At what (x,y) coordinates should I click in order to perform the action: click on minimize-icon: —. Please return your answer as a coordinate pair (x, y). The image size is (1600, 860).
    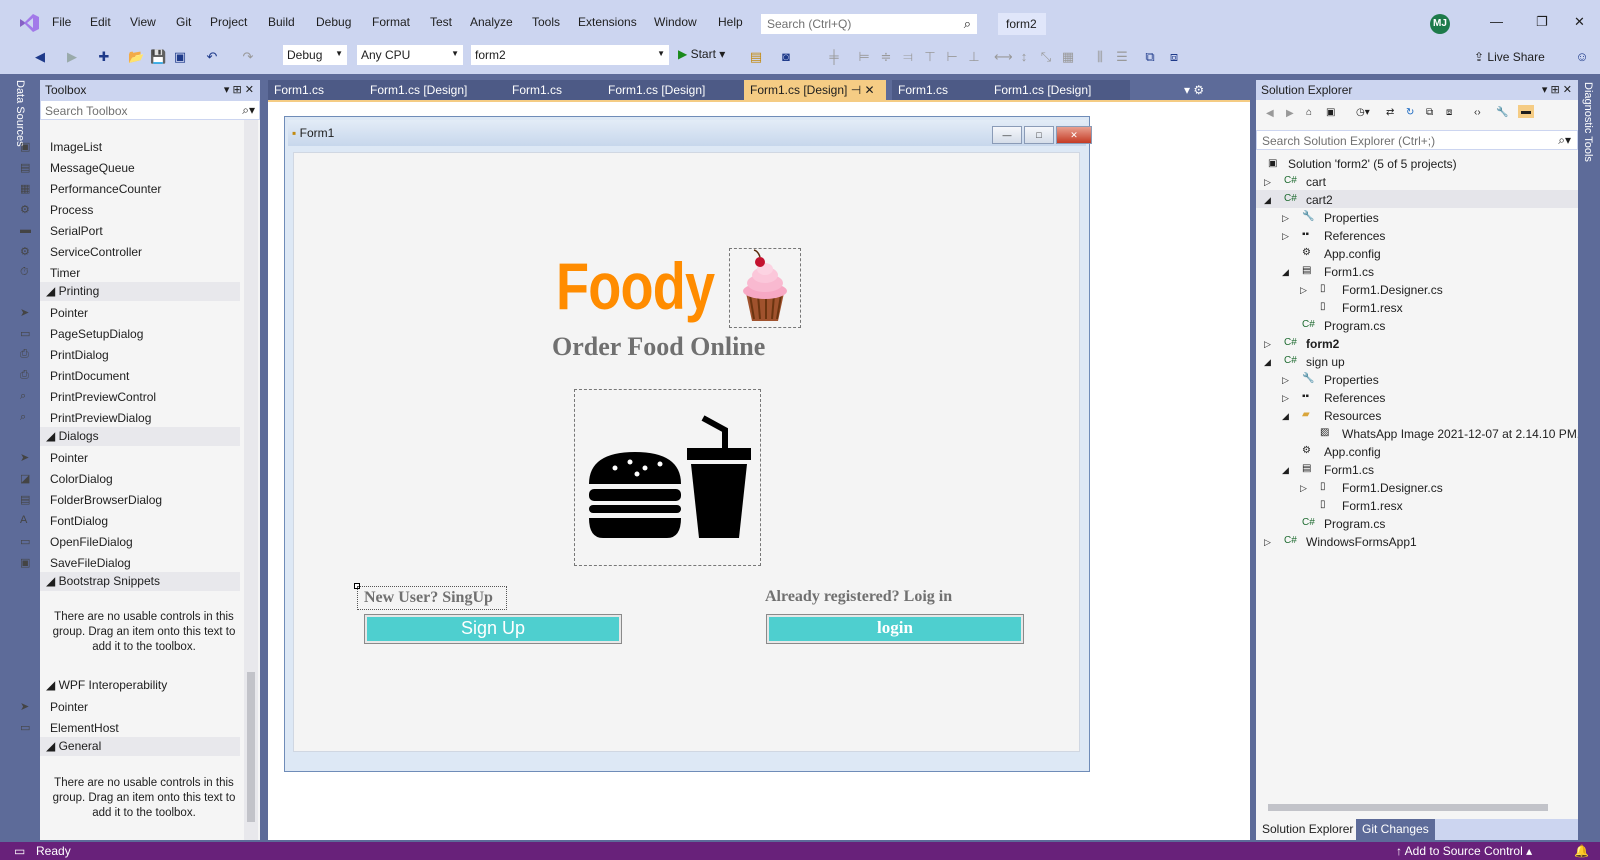
    Looking at the image, I should click on (1496, 21).